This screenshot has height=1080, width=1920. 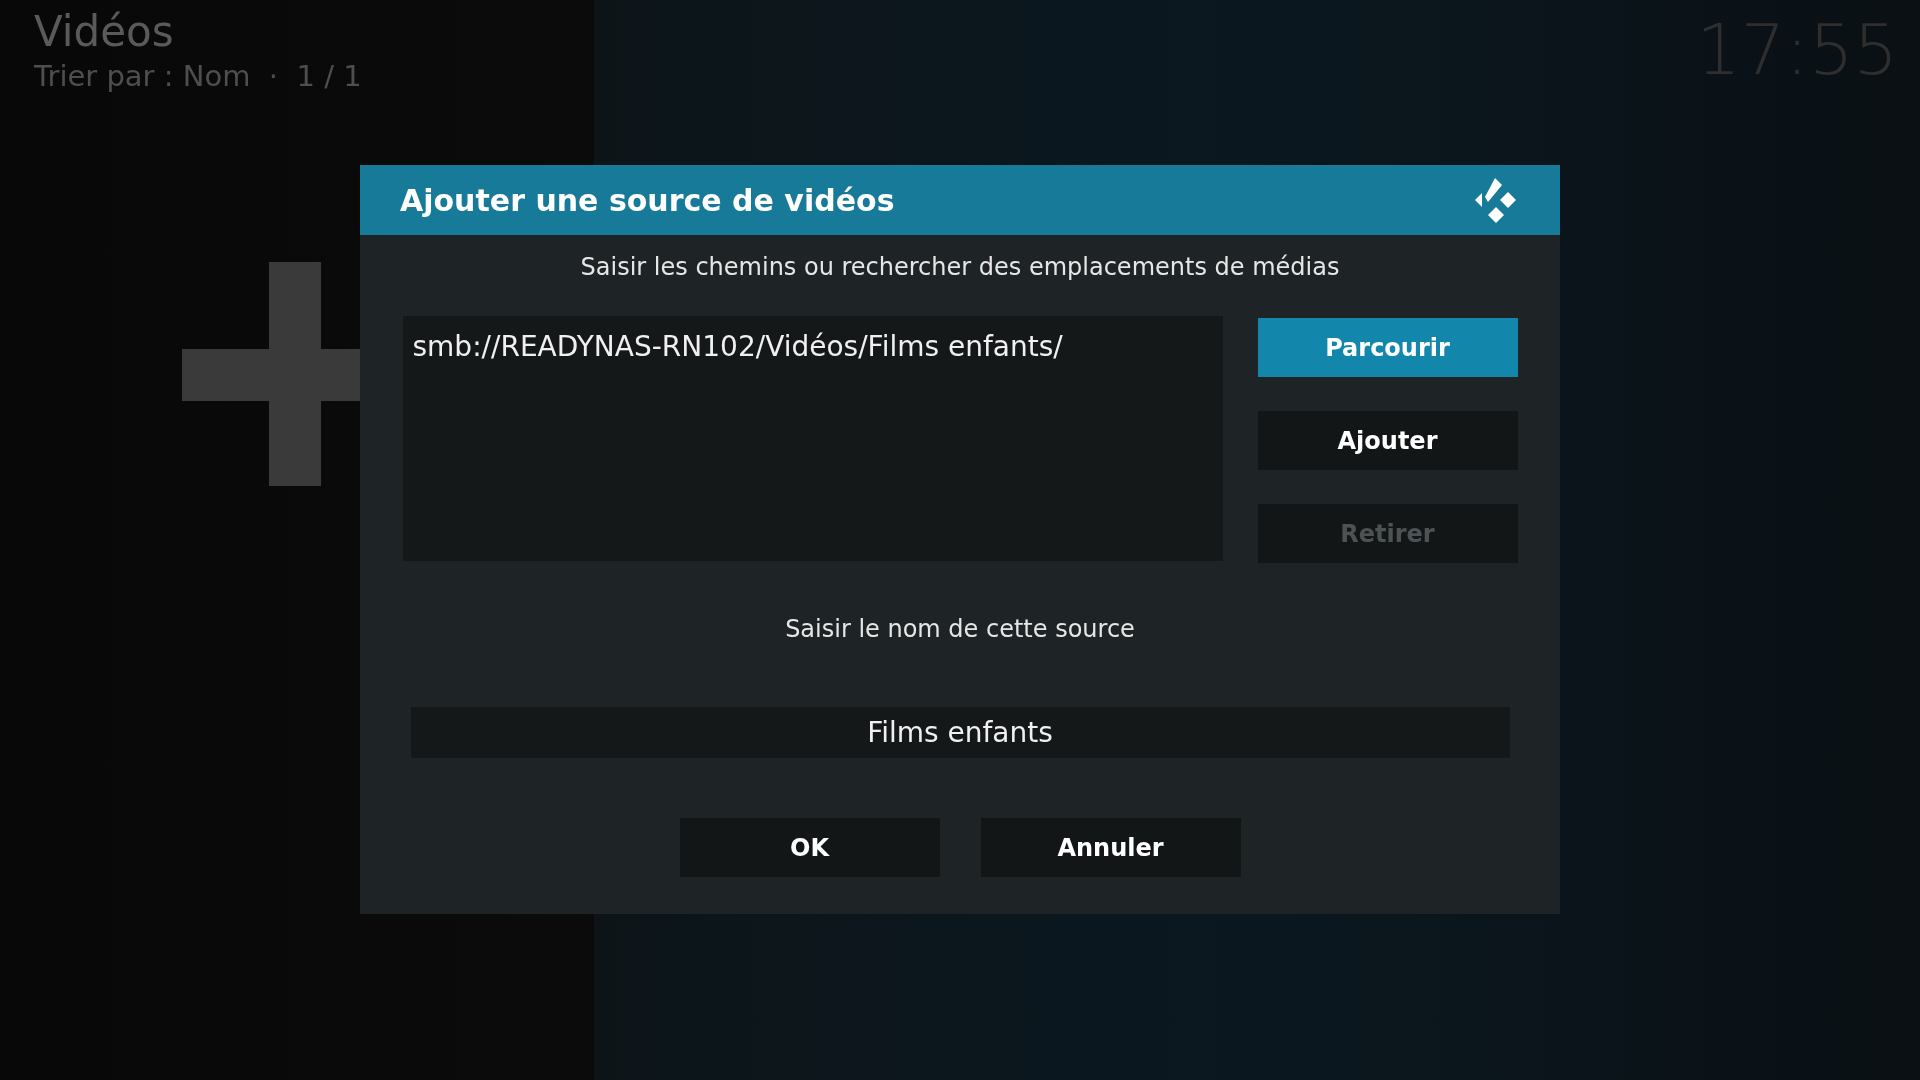 I want to click on dialog-button: OK, so click(x=809, y=847).